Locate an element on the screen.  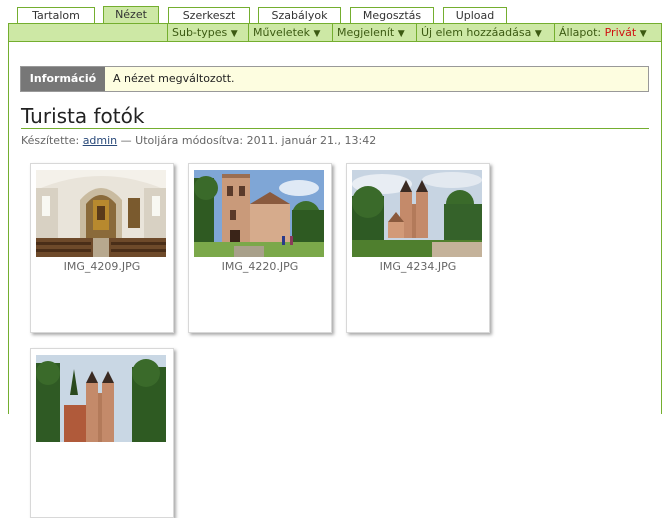
tab-szabalyok: Szabályok is located at coordinates (299, 15).